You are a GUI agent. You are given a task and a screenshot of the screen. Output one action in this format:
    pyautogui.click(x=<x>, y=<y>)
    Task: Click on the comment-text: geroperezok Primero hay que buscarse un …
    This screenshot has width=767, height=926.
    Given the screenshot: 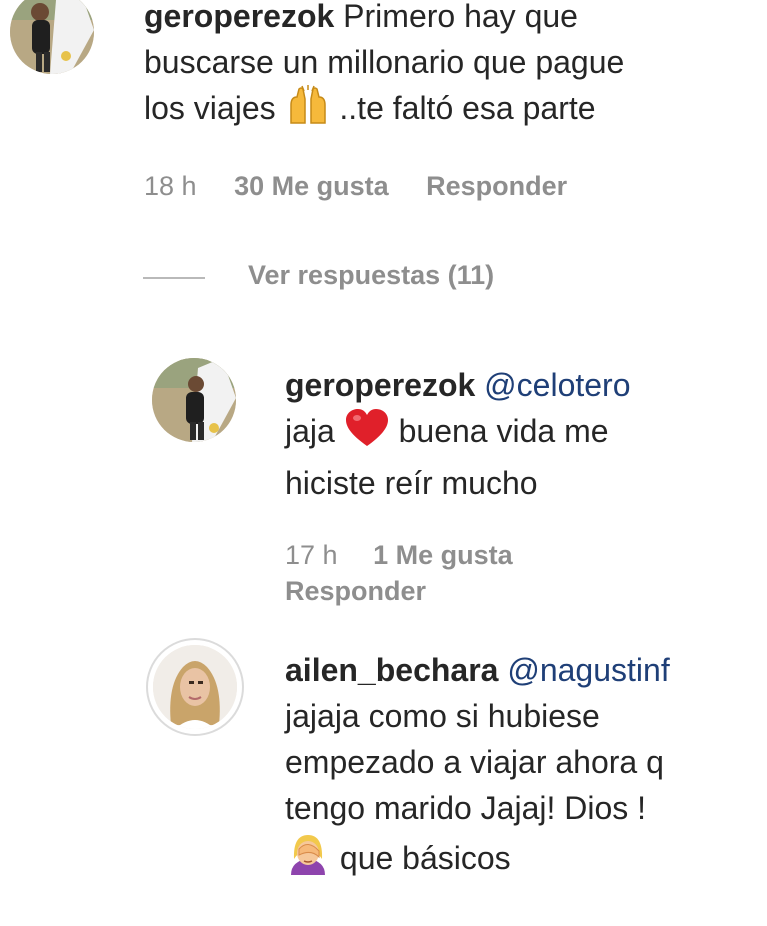 What is the action you would take?
    pyautogui.click(x=449, y=68)
    